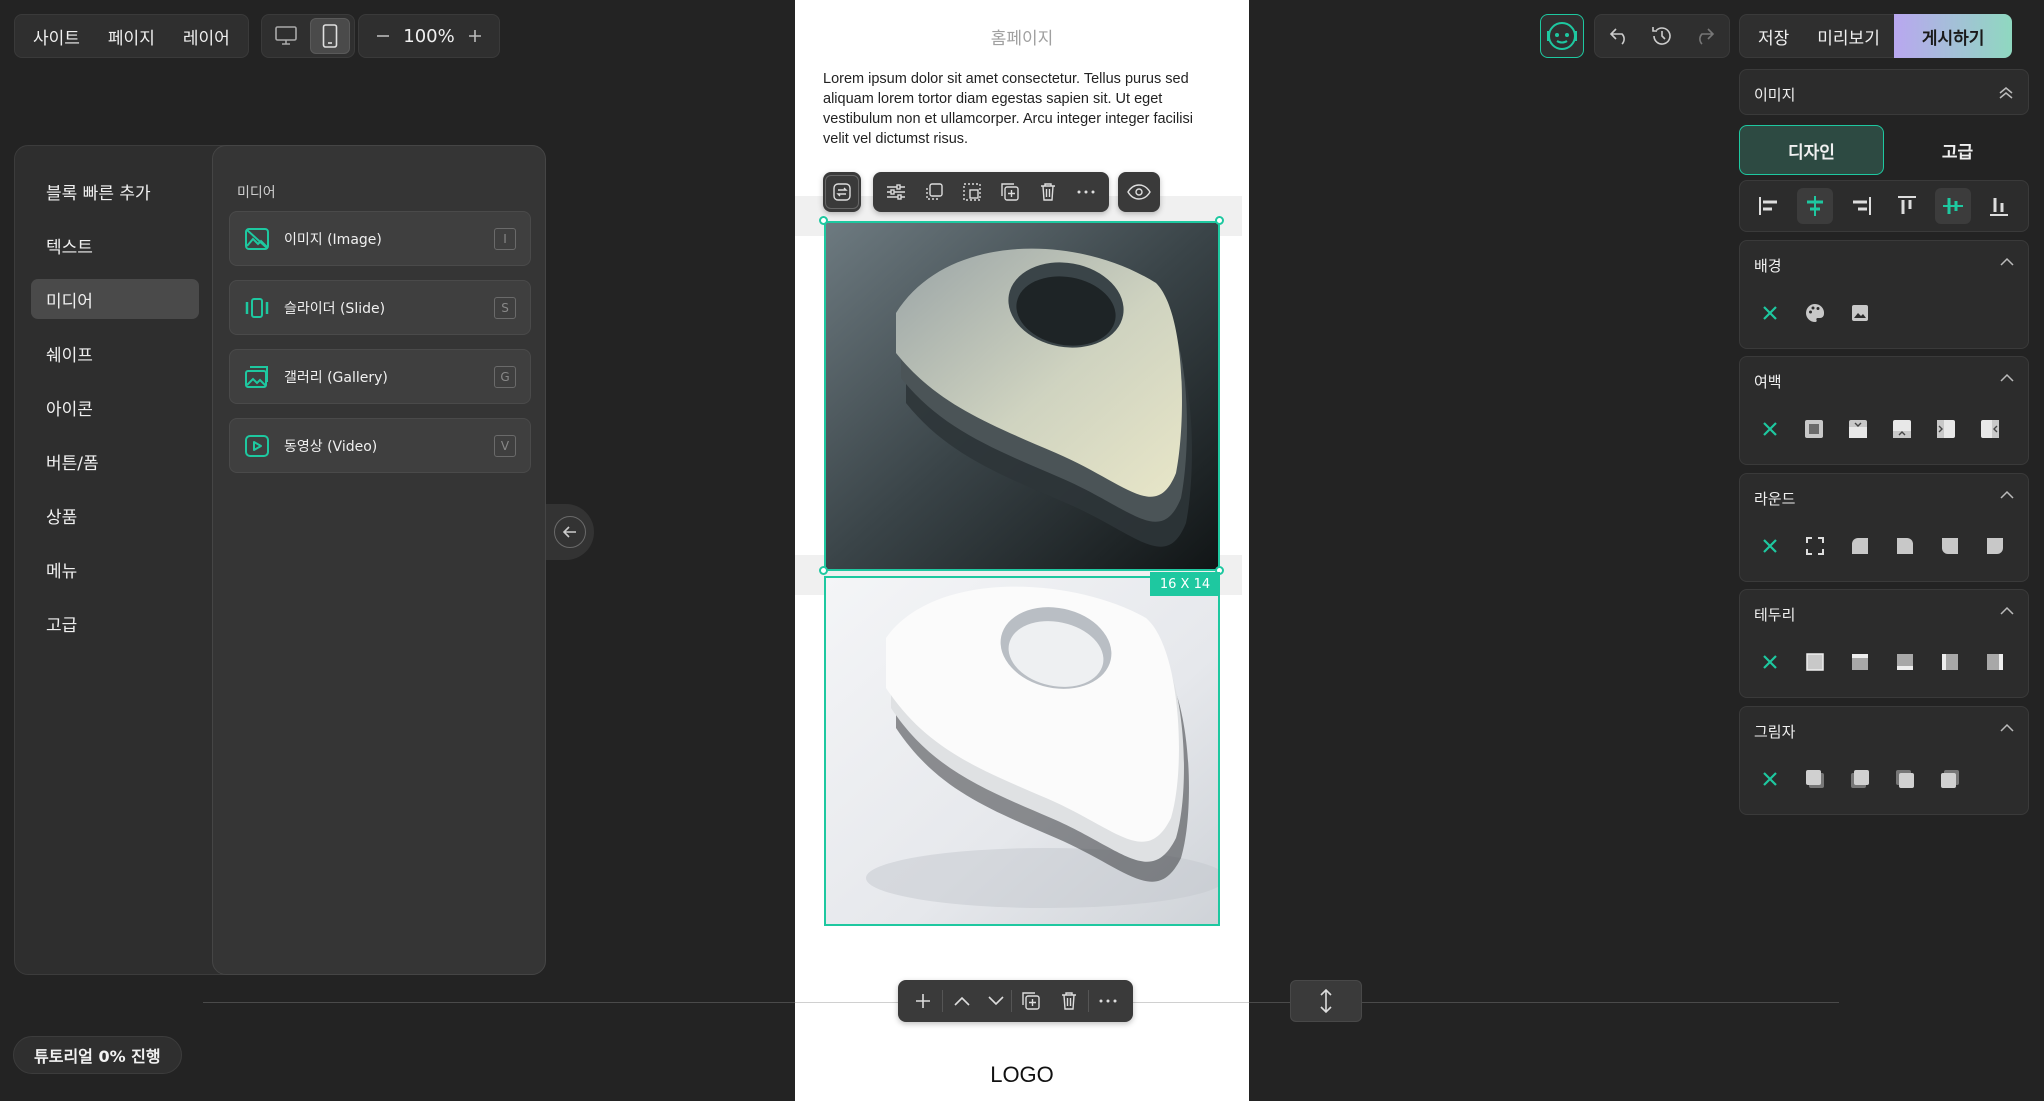 This screenshot has height=1101, width=2044. What do you see at coordinates (380, 238) in the screenshot?
I see `media-item-image: 이미지 (Image) I` at bounding box center [380, 238].